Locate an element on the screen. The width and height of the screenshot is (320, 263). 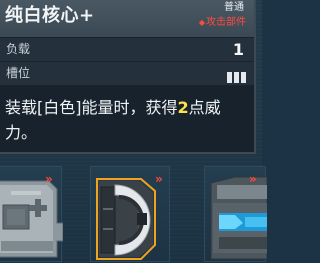
inventory-slot-1: » is located at coordinates (31, 214).